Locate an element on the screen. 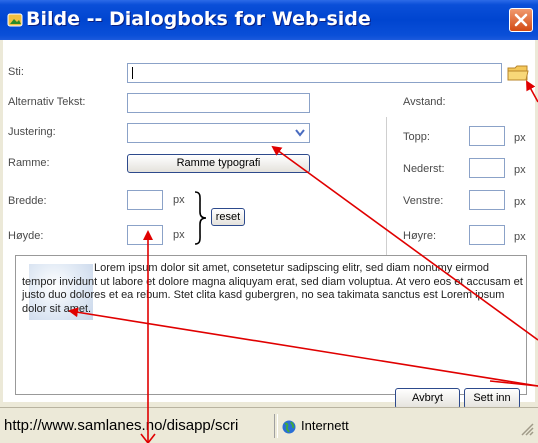 The width and height of the screenshot is (538, 443). spacing-right-input is located at coordinates (487, 235).